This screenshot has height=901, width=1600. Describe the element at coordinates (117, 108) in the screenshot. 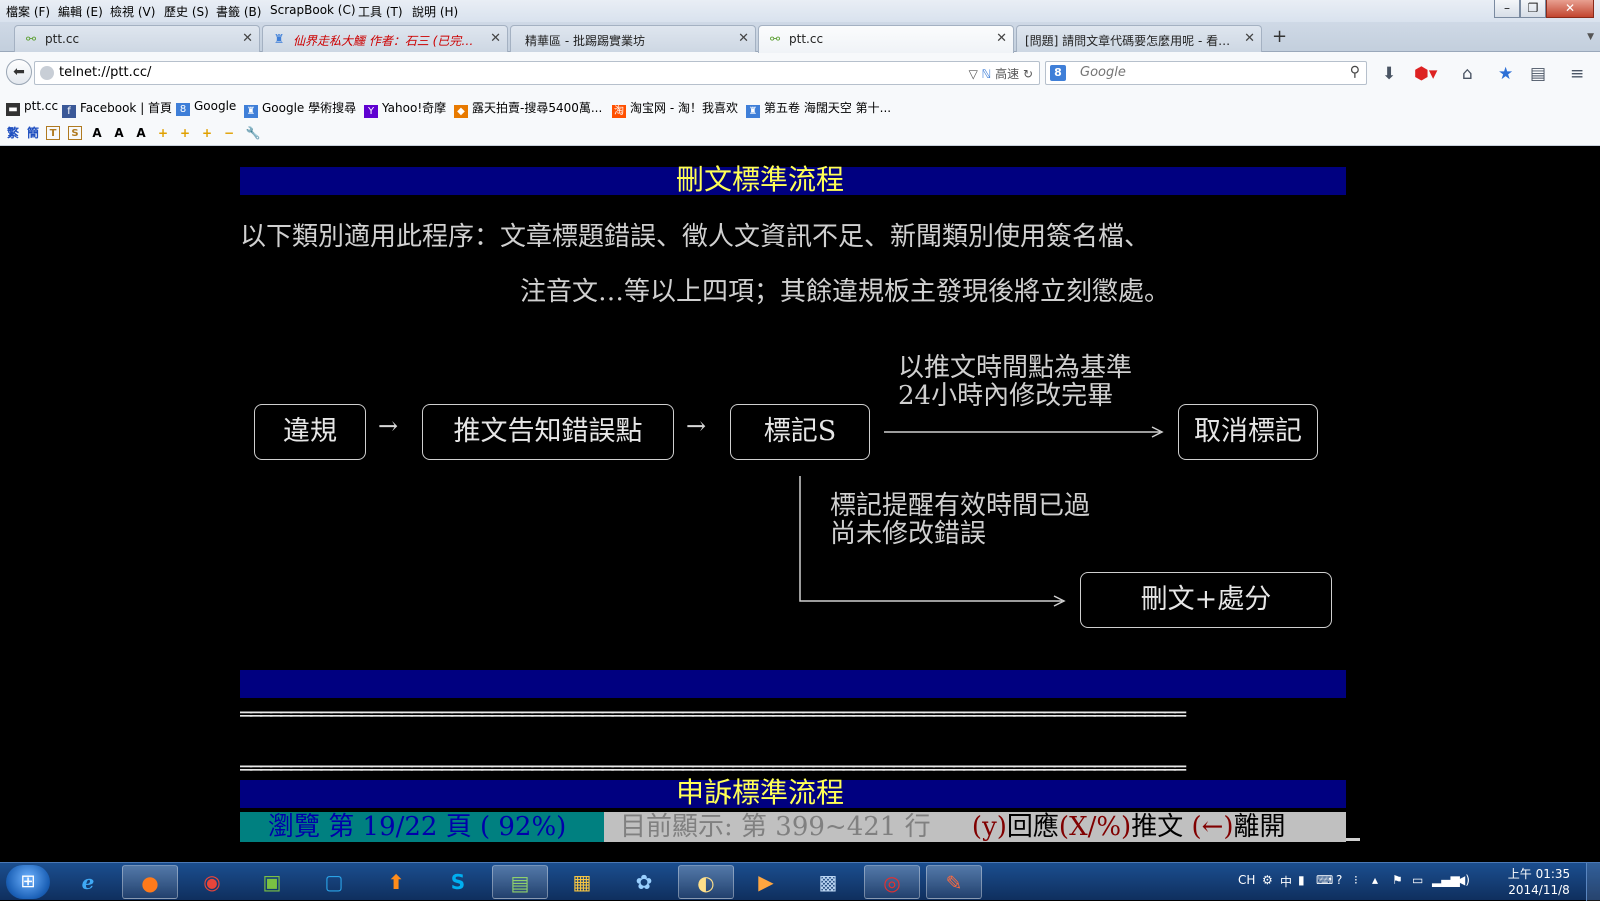

I see `bookmark-facebook: f Facebook | 首頁` at that location.